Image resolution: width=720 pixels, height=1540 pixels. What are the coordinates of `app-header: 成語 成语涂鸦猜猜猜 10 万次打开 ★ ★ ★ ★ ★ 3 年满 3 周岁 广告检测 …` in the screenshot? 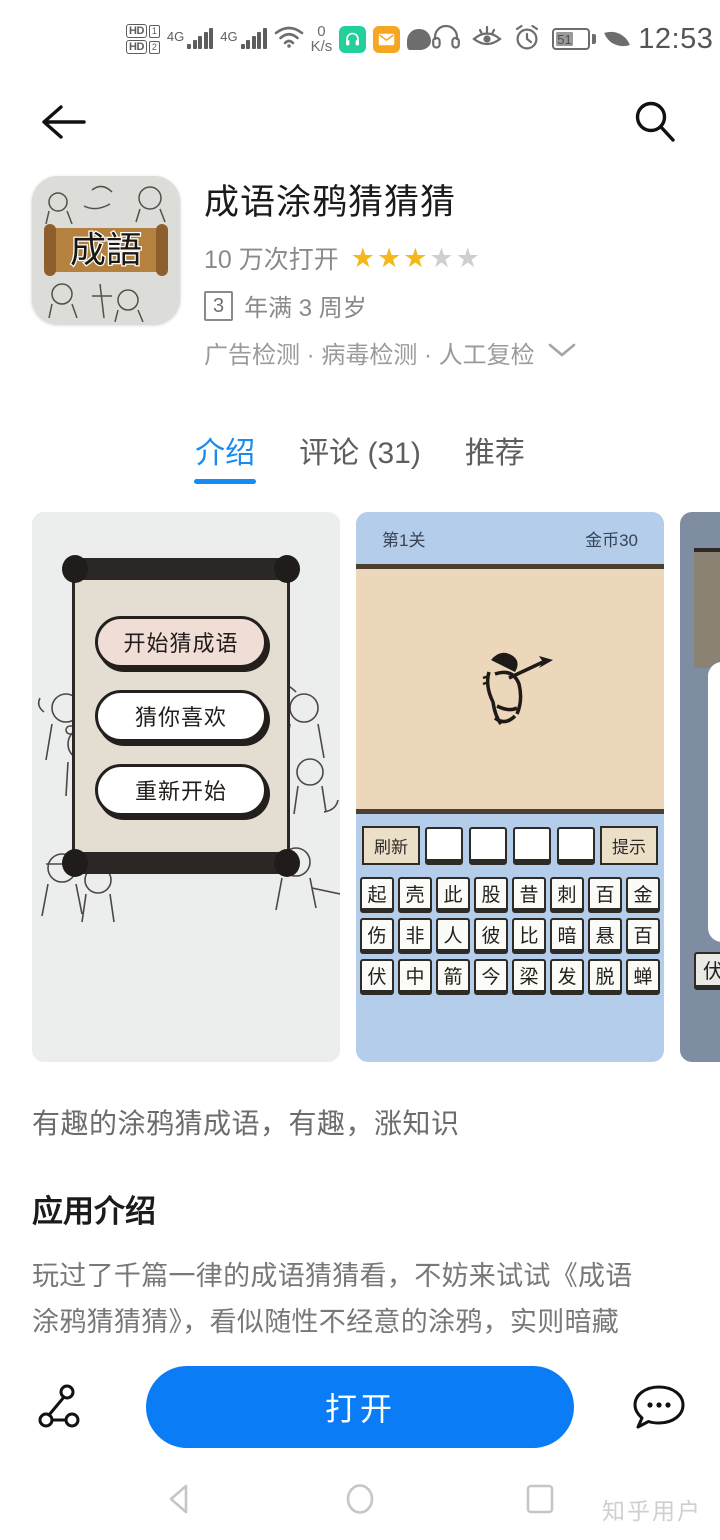 It's located at (360, 268).